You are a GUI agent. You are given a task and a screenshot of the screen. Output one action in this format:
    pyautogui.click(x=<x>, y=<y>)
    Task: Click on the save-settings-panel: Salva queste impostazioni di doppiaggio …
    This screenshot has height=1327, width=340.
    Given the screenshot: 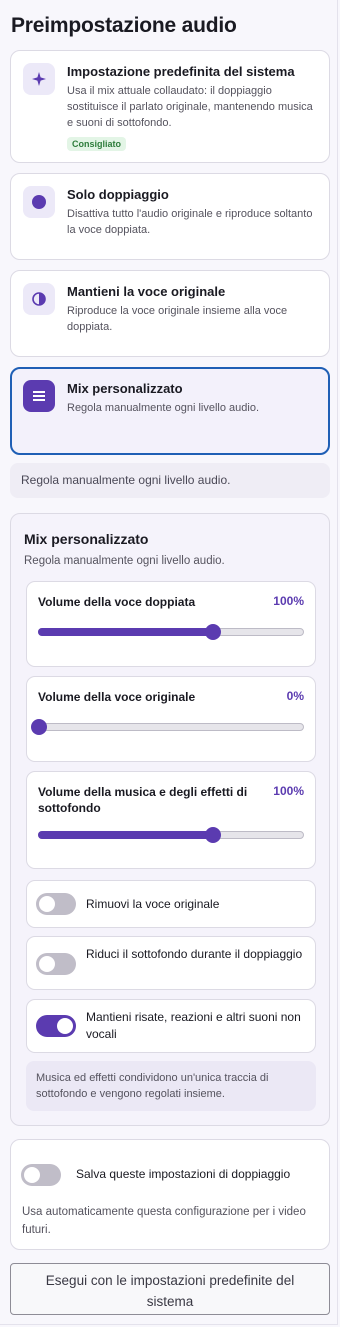 What is the action you would take?
    pyautogui.click(x=170, y=1194)
    